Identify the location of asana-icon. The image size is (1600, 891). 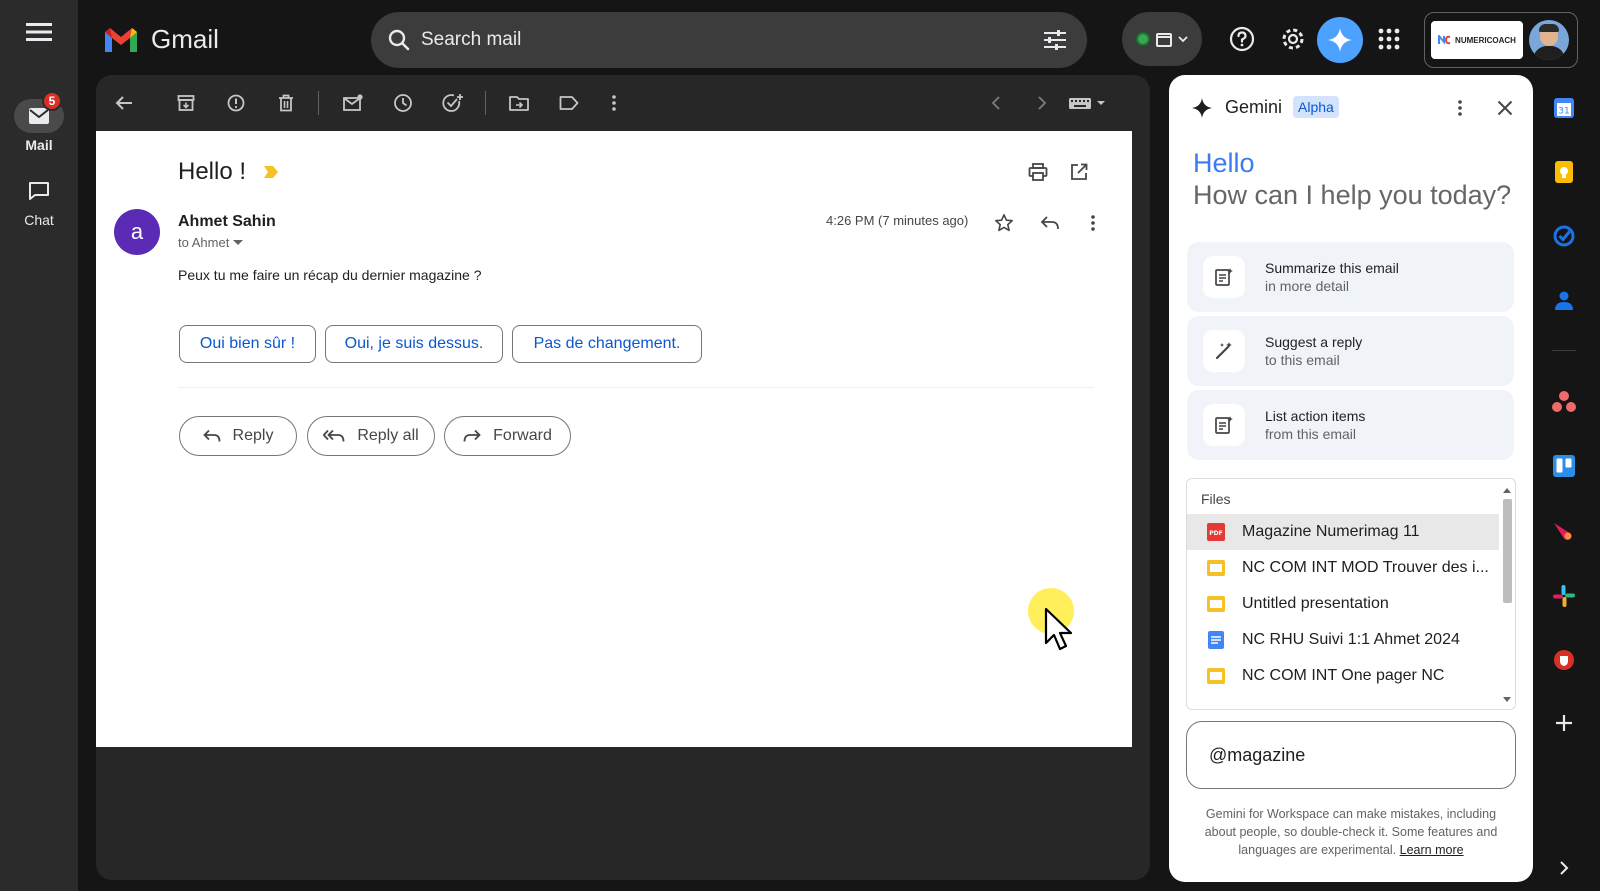
(1564, 401).